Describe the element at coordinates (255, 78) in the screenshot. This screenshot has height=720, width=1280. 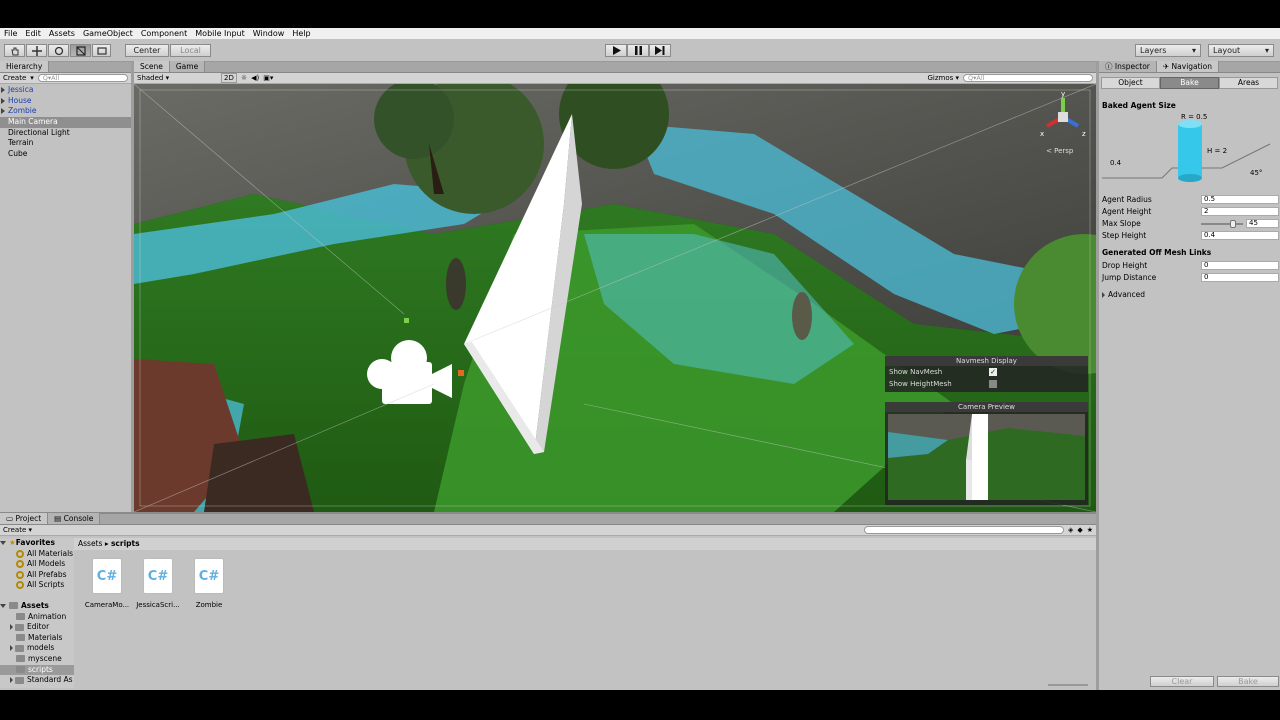
I see `audio-toggle-icon: ◀)` at that location.